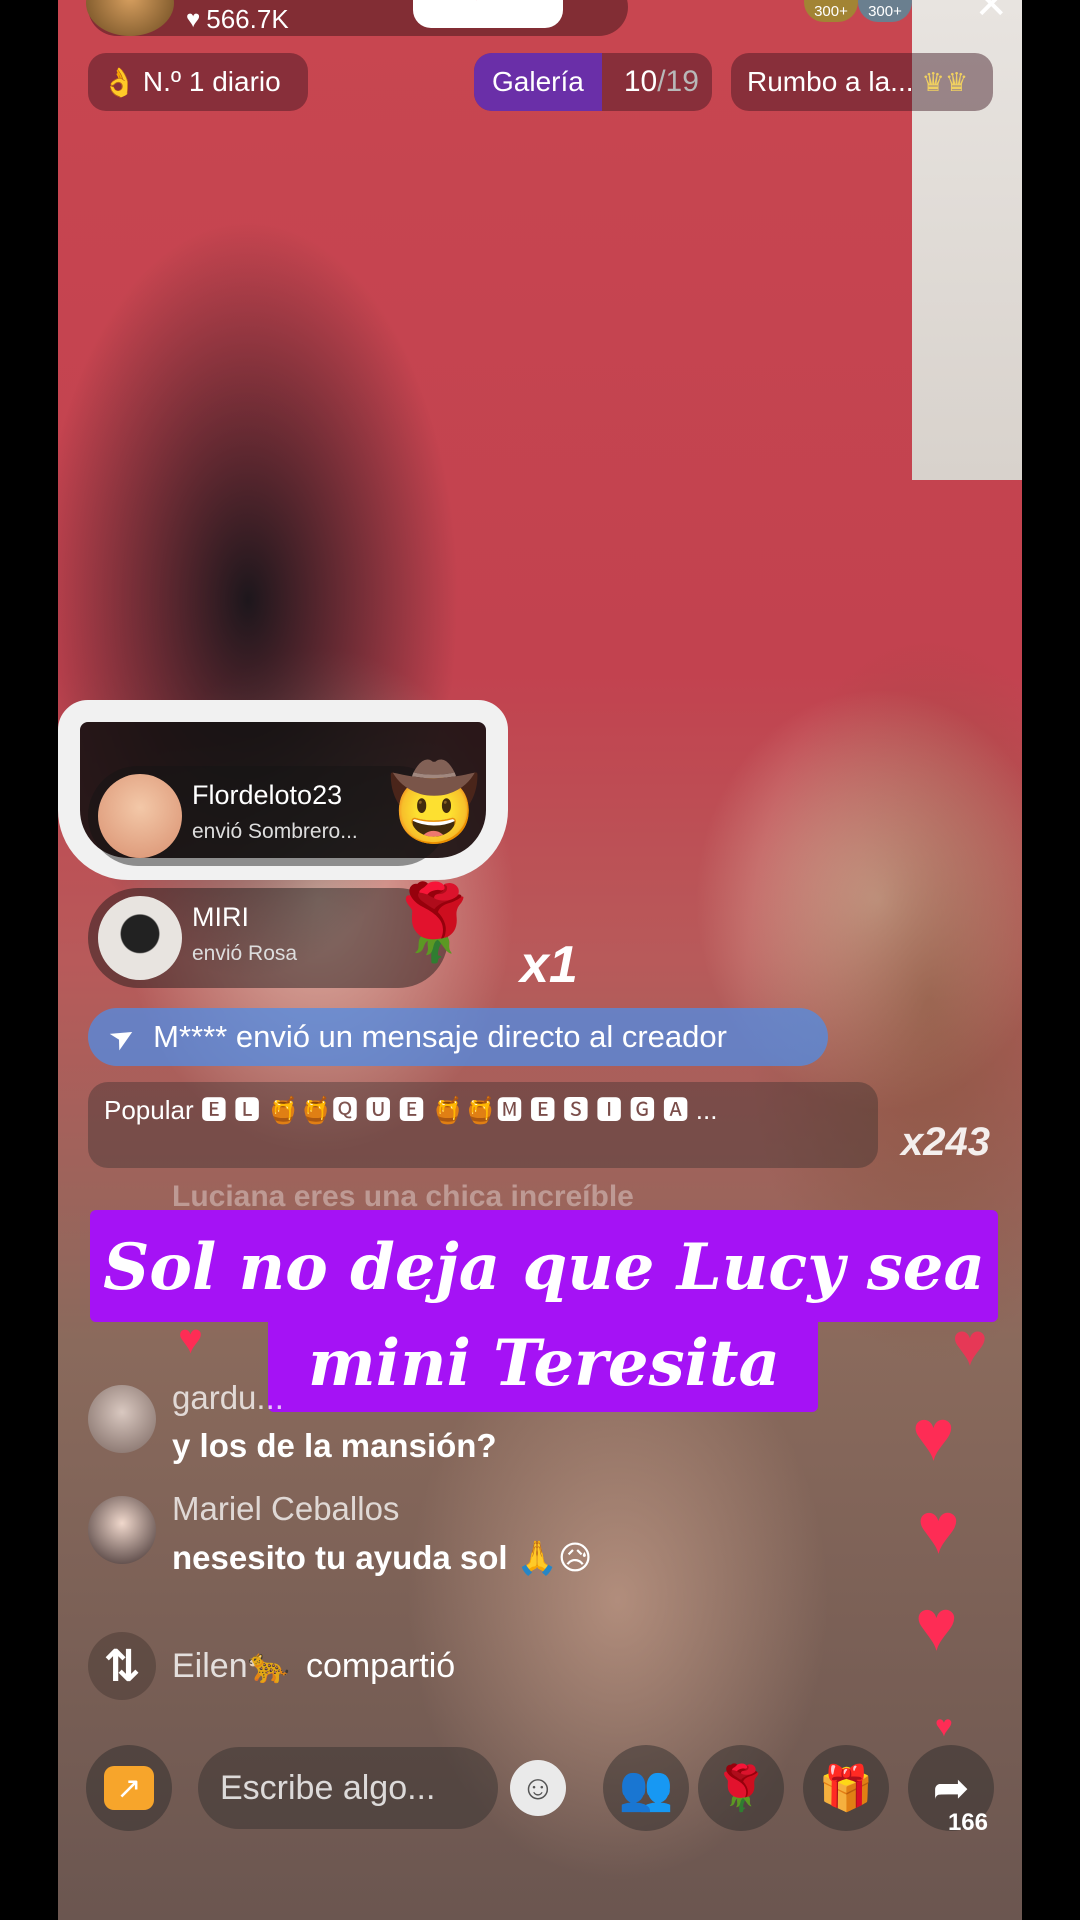  What do you see at coordinates (945, 81) in the screenshot?
I see `crown-icon: ♛♛` at bounding box center [945, 81].